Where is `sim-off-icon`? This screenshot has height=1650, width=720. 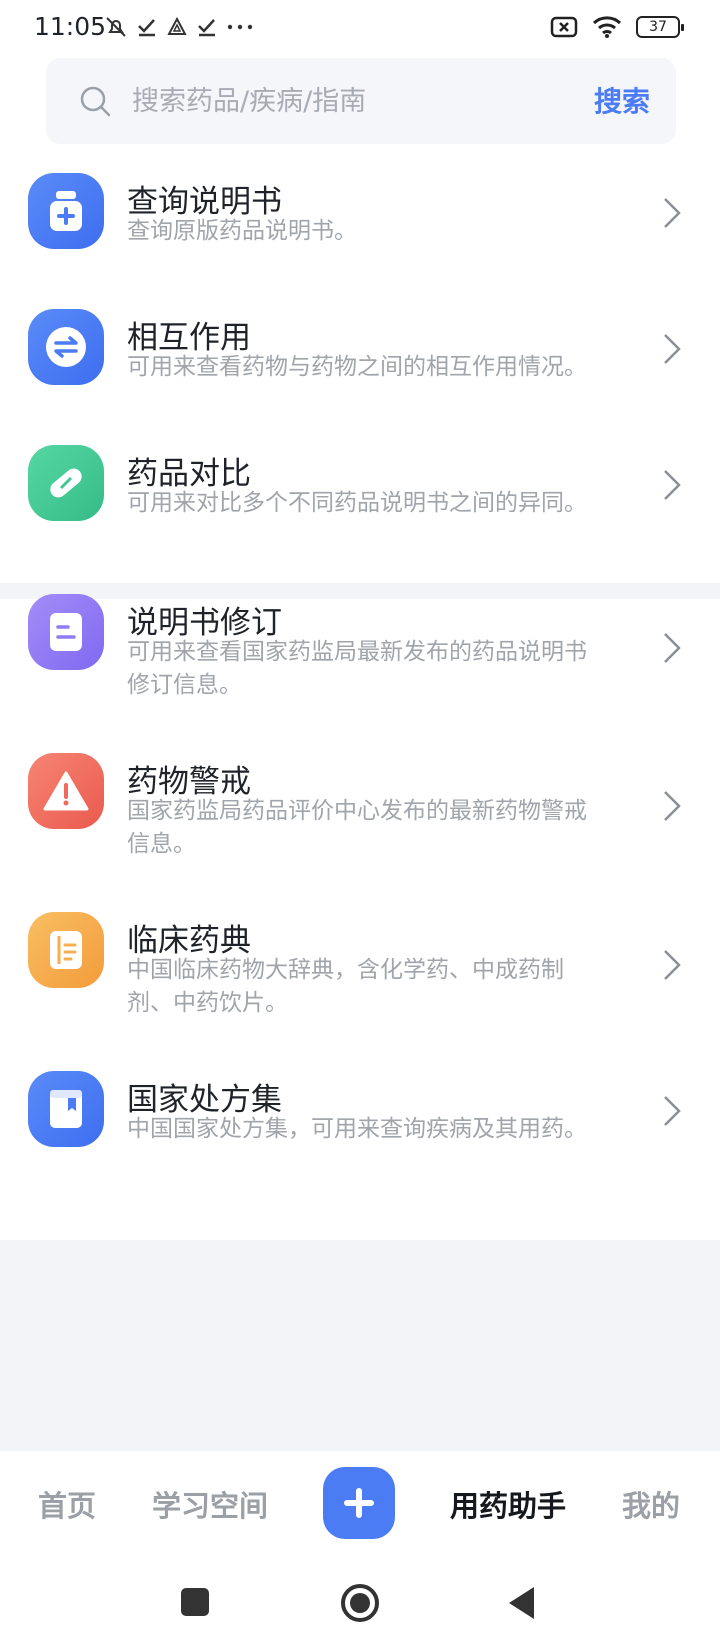 sim-off-icon is located at coordinates (564, 27).